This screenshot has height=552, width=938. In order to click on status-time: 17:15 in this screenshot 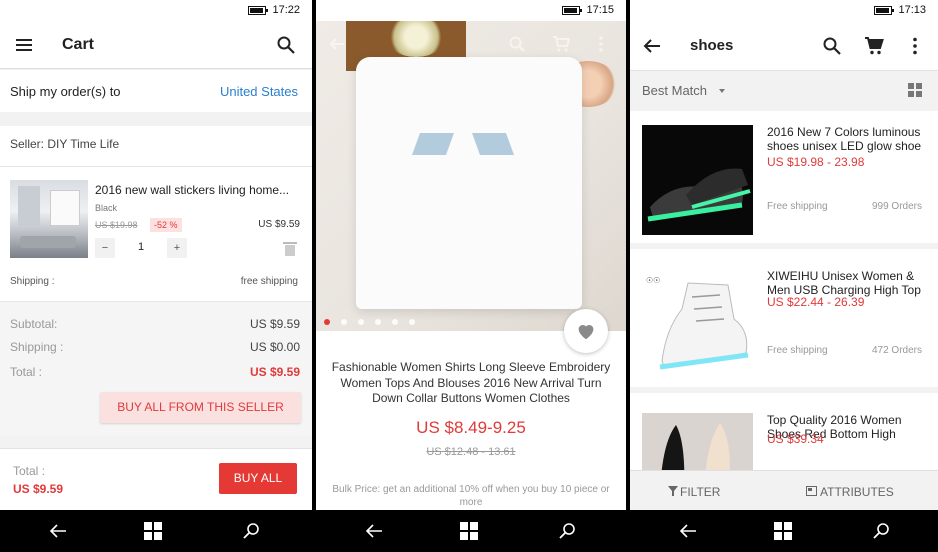, I will do `click(600, 10)`.